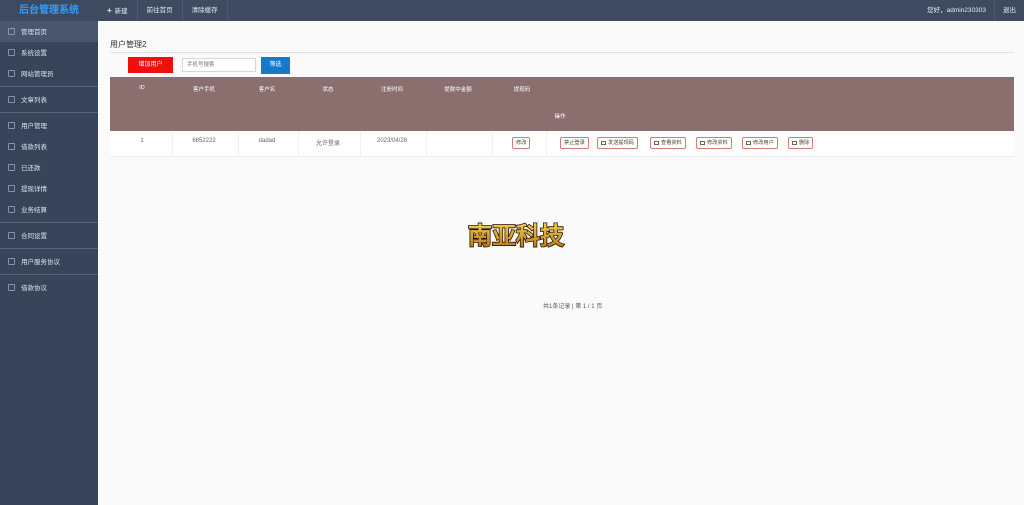 Image resolution: width=1024 pixels, height=505 pixels. Describe the element at coordinates (267, 90) in the screenshot. I see `header-name: 客户名` at that location.